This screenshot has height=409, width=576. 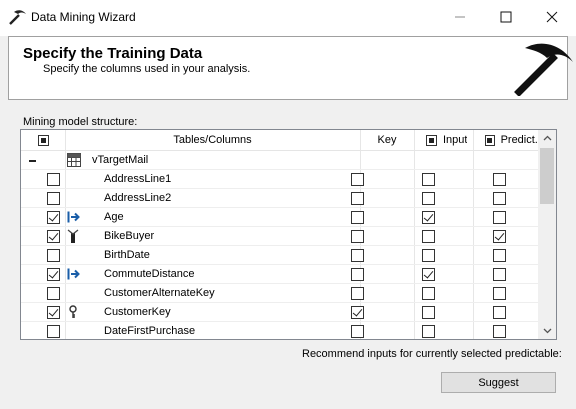 What do you see at coordinates (120, 160) in the screenshot?
I see `table-name: vTargetMail` at bounding box center [120, 160].